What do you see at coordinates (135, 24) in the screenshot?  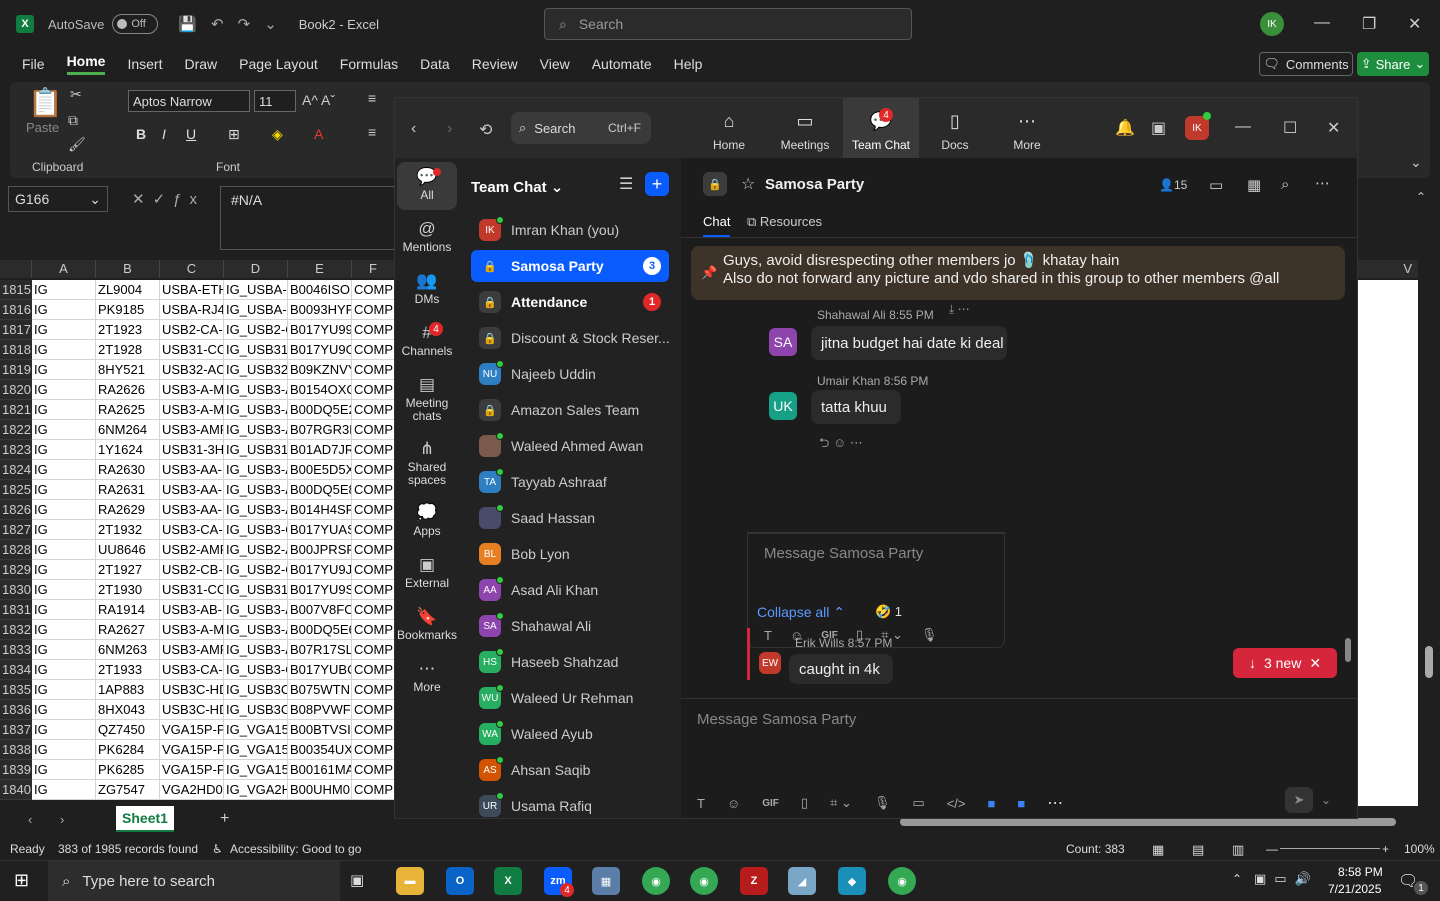 I see `autosave-toggle: Off` at bounding box center [135, 24].